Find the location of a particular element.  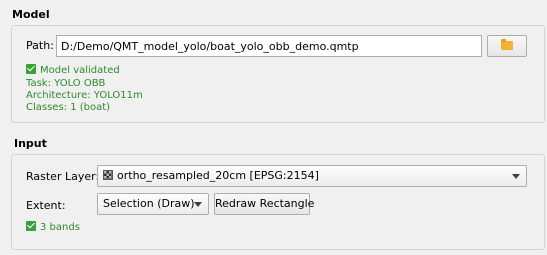

folder-icon is located at coordinates (507, 44).